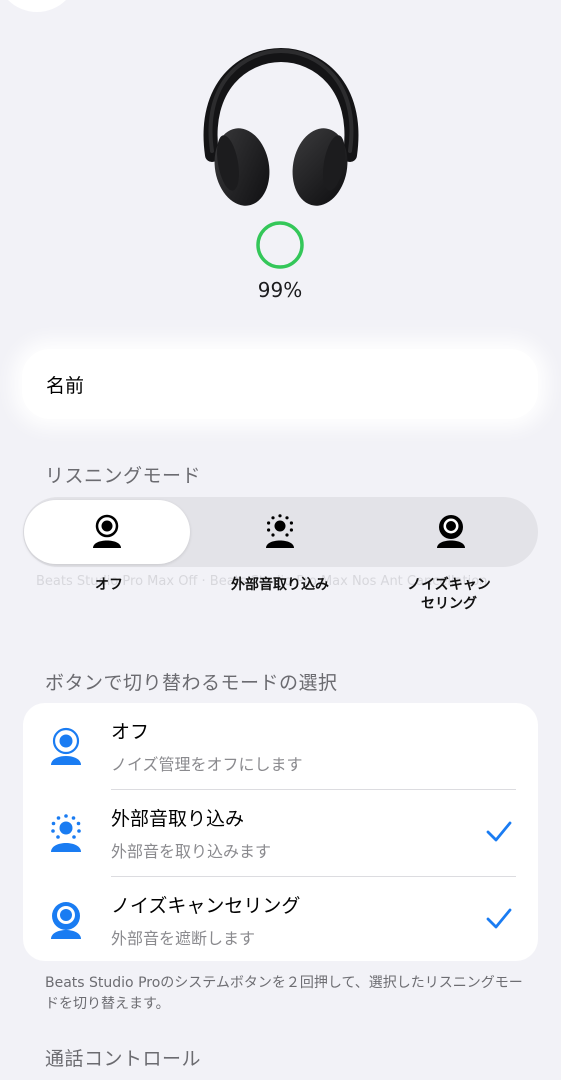 This screenshot has width=561, height=1080. Describe the element at coordinates (280, 245) in the screenshot. I see `battery-ring-icon` at that location.